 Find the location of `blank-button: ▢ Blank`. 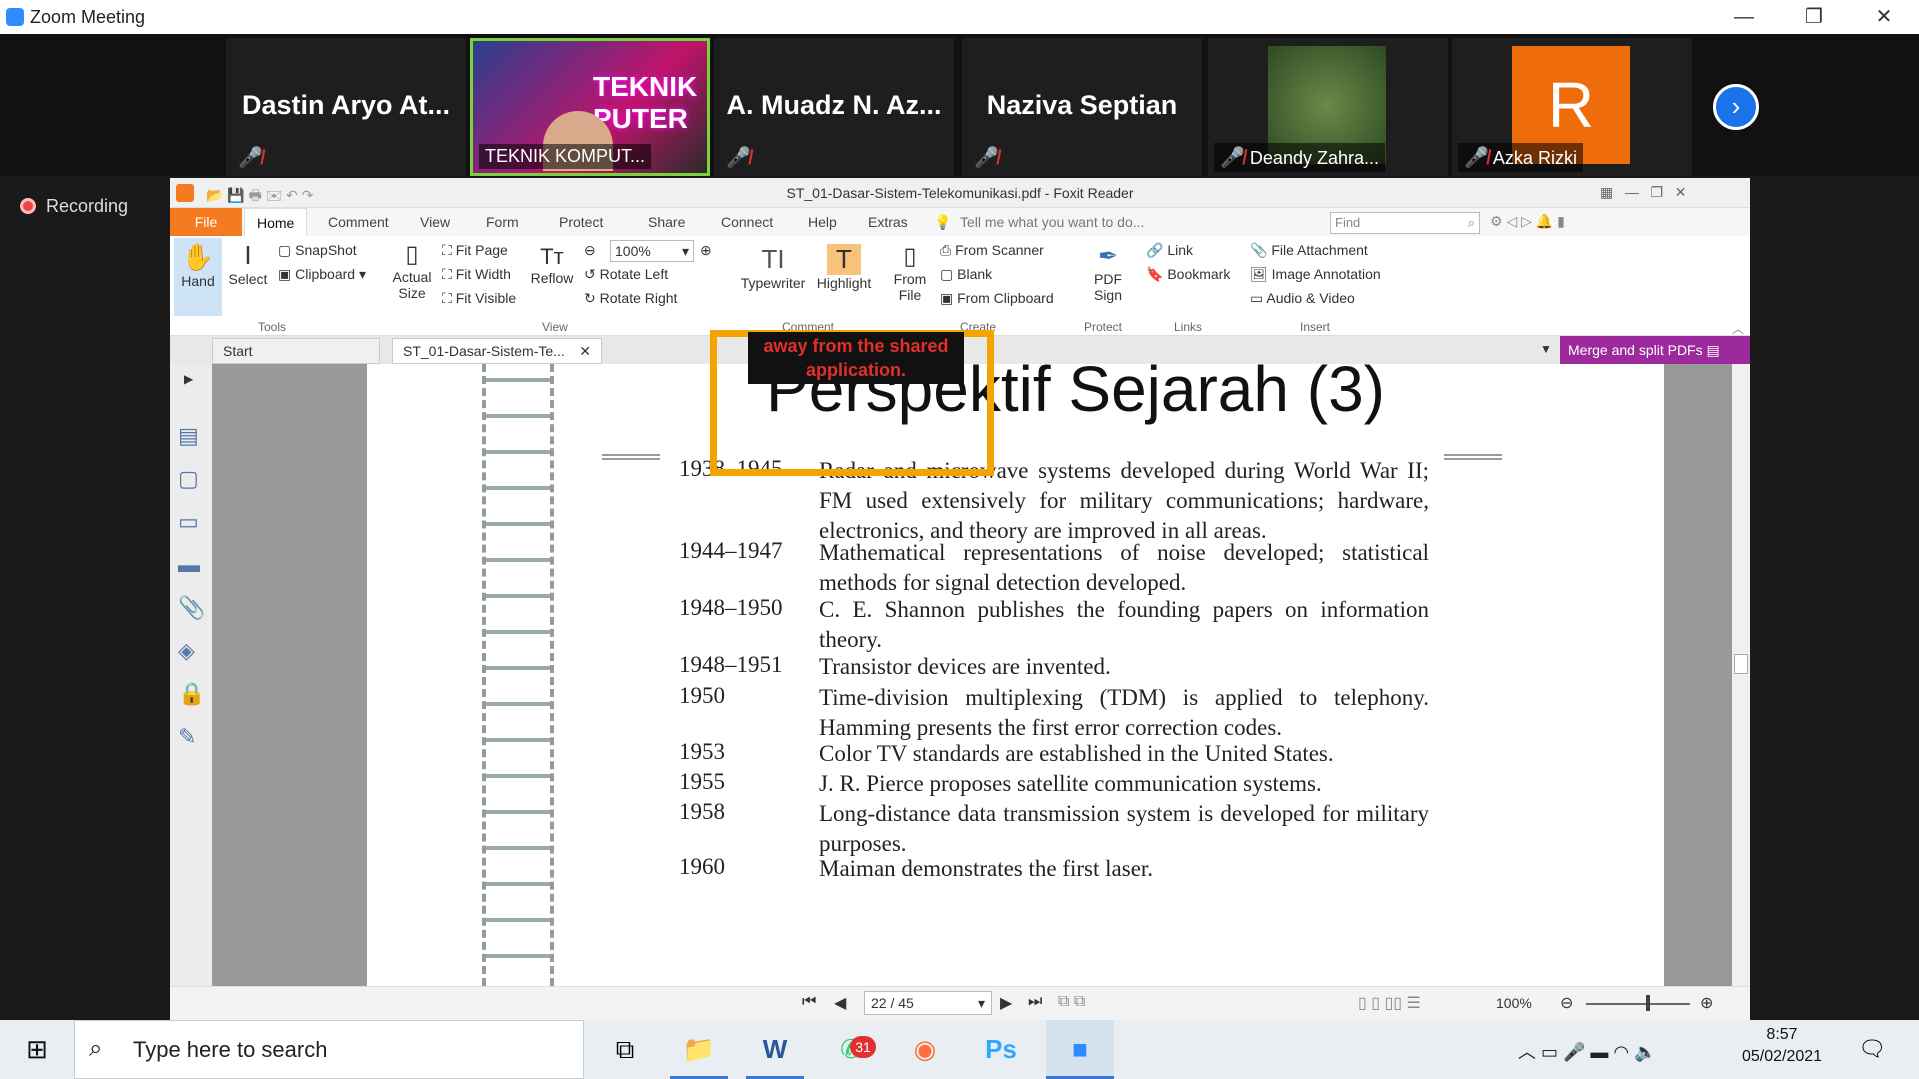

blank-button: ▢ Blank is located at coordinates (966, 274).